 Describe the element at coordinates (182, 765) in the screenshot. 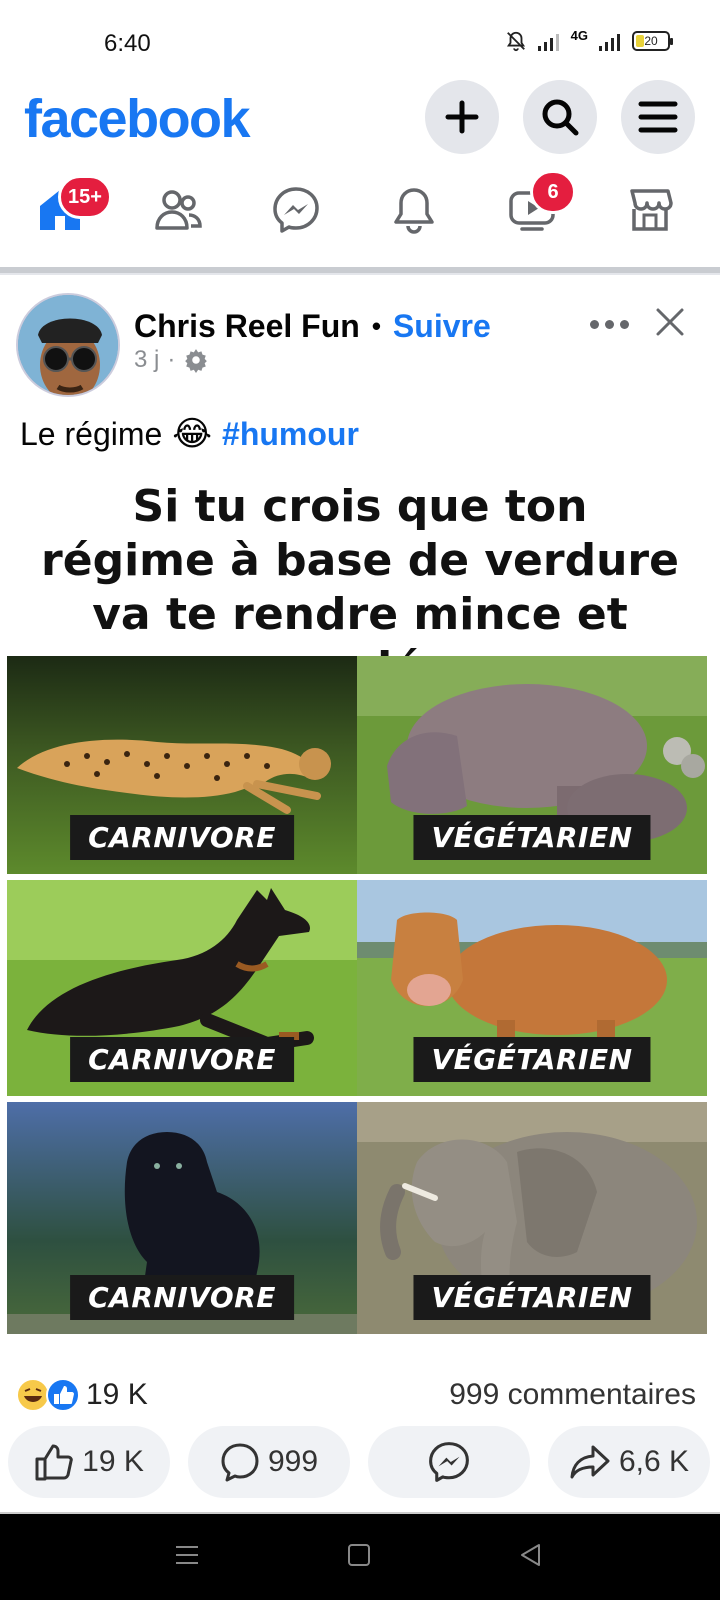

I see `meme-cell-cheetah: CARNIVORE` at that location.